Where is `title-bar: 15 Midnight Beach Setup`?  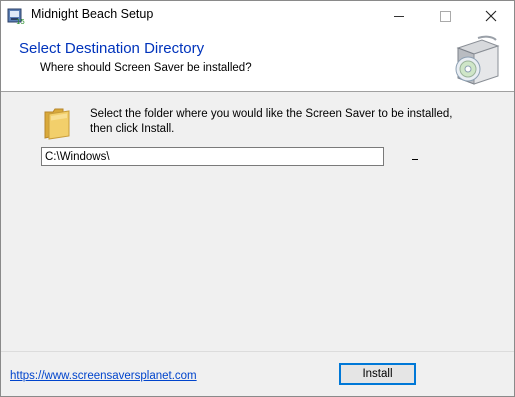
title-bar: 15 Midnight Beach Setup is located at coordinates (257, 16).